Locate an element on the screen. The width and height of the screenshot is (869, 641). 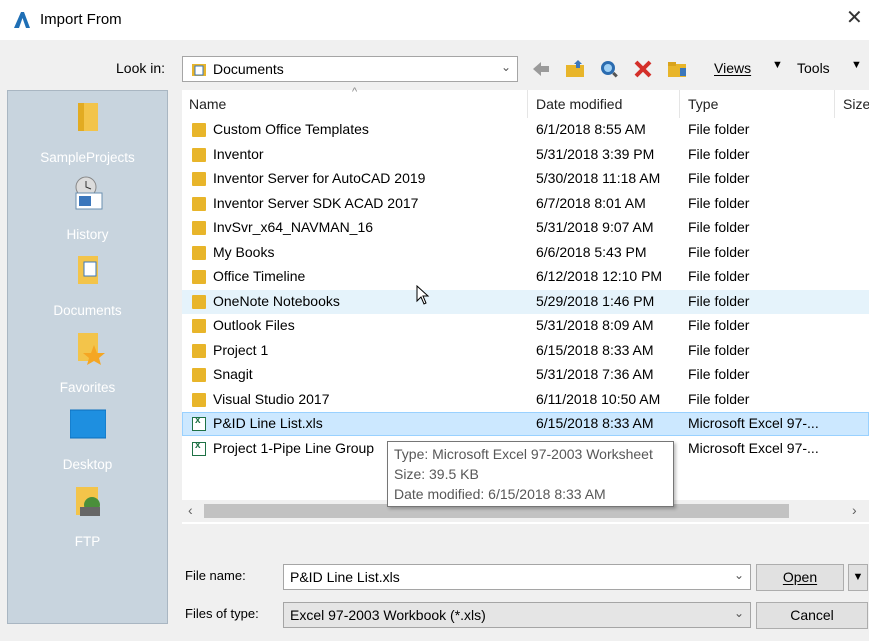
tooltip-type: Type: Microsoft Excel 97-2003 Worksheet is located at coordinates (523, 454).